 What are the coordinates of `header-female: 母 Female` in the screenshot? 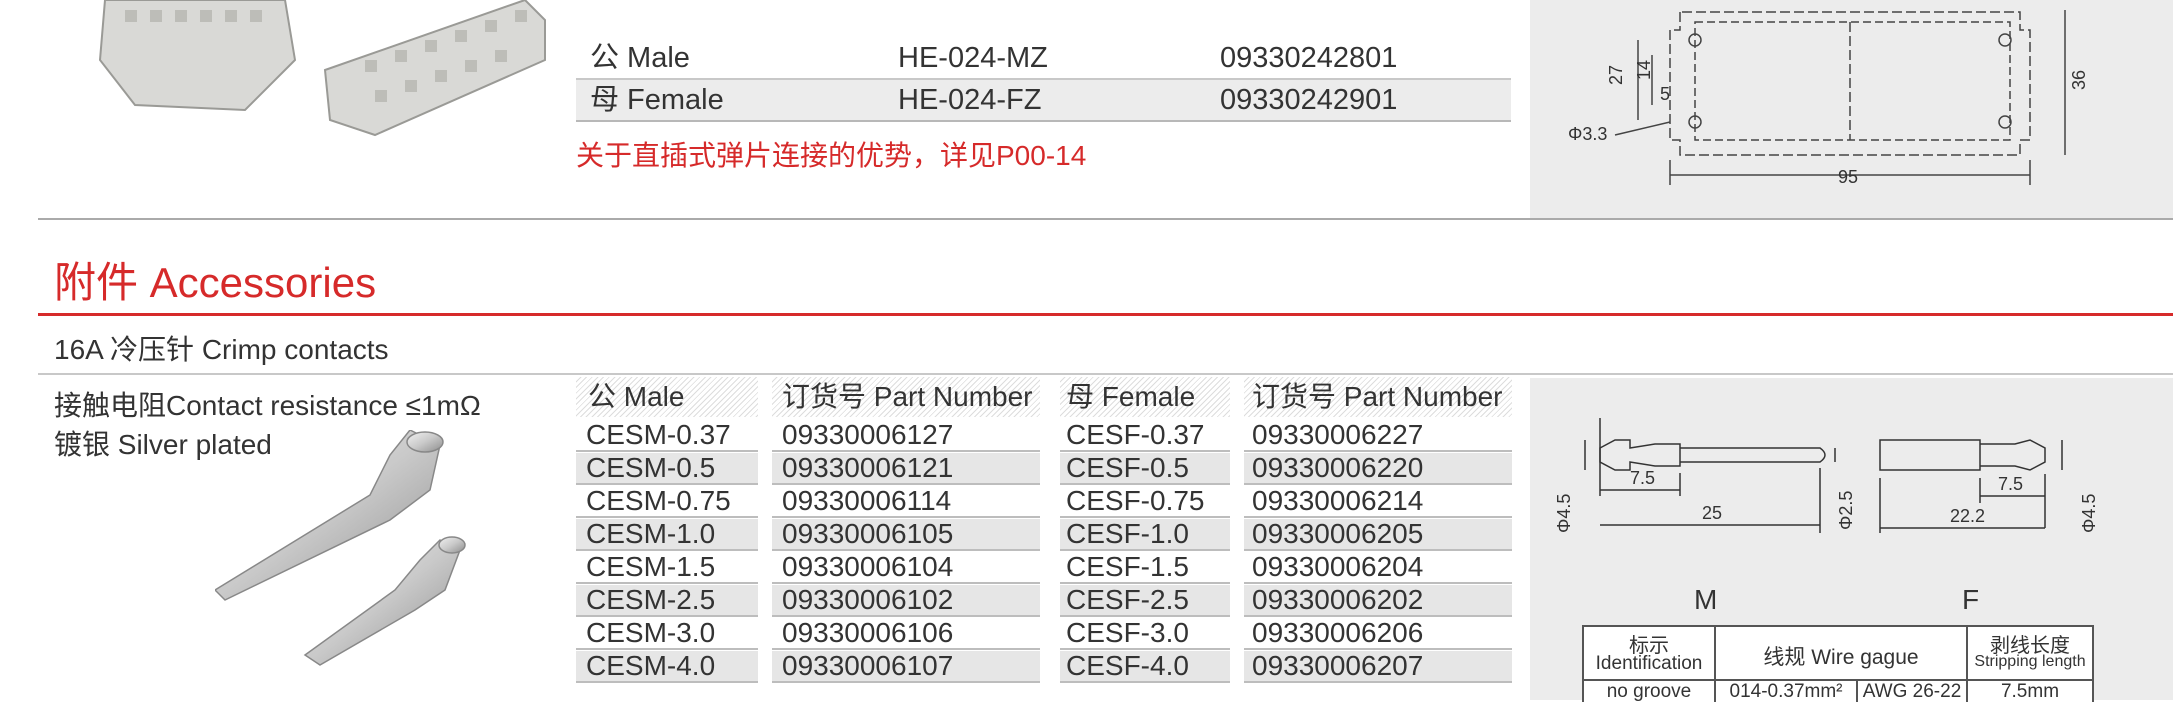 It's located at (1145, 397).